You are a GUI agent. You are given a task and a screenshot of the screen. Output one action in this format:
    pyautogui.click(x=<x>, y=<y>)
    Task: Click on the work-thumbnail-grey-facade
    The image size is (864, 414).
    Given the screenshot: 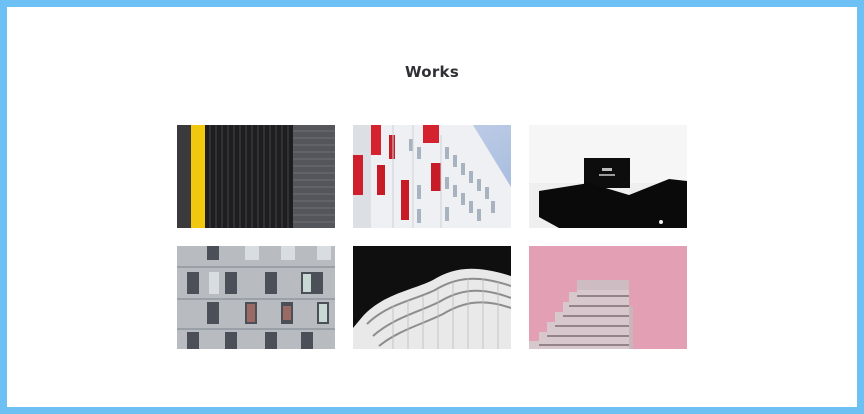 What is the action you would take?
    pyautogui.click(x=256, y=297)
    